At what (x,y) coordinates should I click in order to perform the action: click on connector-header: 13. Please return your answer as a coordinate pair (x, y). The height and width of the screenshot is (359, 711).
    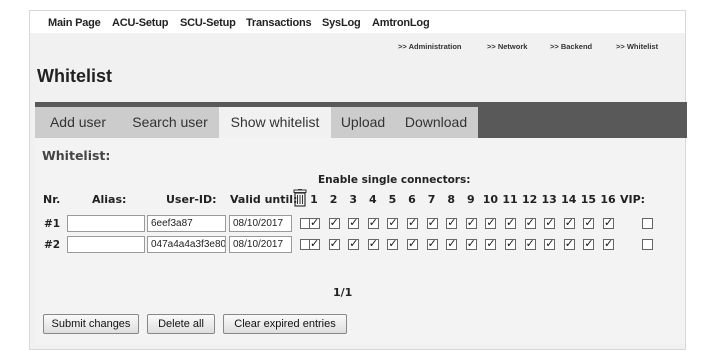
    Looking at the image, I should click on (549, 199).